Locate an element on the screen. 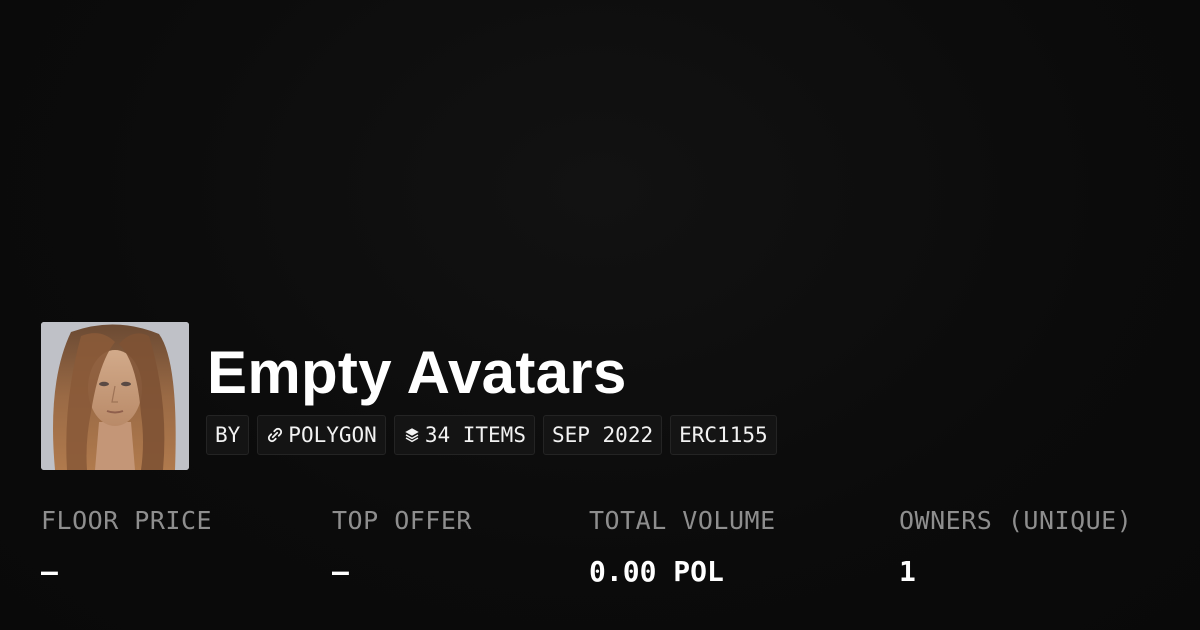  total-volume-stat: TOTAL VOLUME 0.00 POL is located at coordinates (682, 547).